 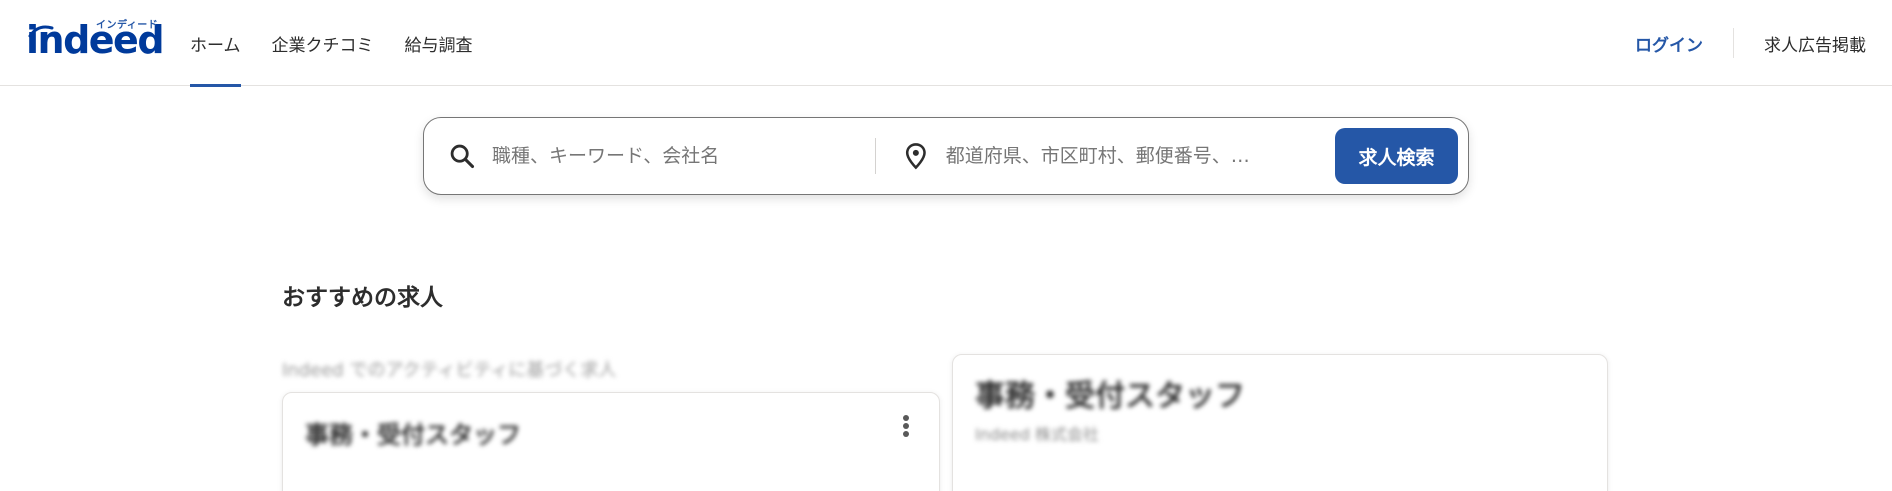 I want to click on job-card: 事務・受付スタッフ Indeed 株式会社, so click(x=1280, y=422).